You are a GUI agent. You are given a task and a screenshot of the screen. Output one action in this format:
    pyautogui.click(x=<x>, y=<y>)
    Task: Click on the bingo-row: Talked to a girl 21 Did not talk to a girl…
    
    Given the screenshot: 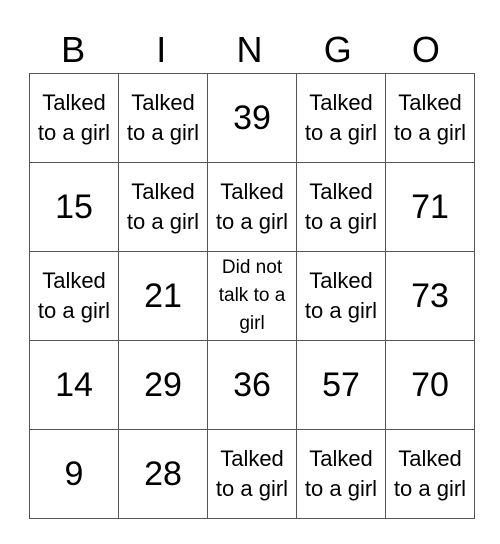 What is the action you would take?
    pyautogui.click(x=252, y=296)
    